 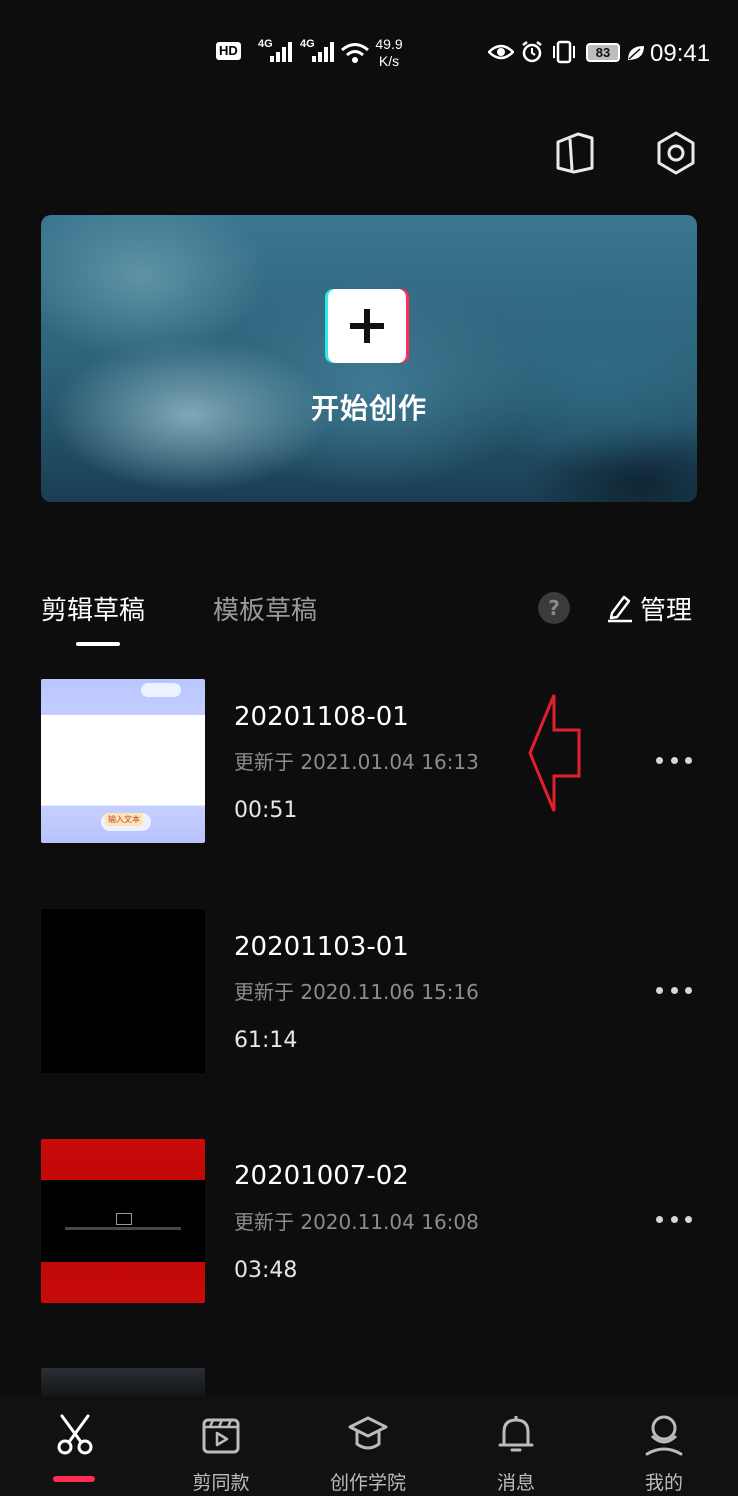 I want to click on speed-unit: K/s, so click(x=389, y=61).